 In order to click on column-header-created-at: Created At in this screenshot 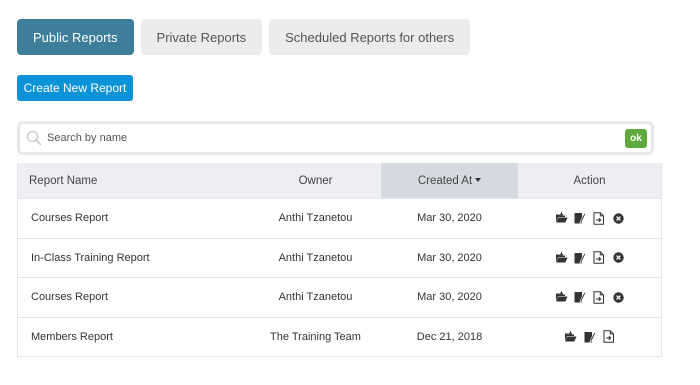, I will do `click(449, 180)`.